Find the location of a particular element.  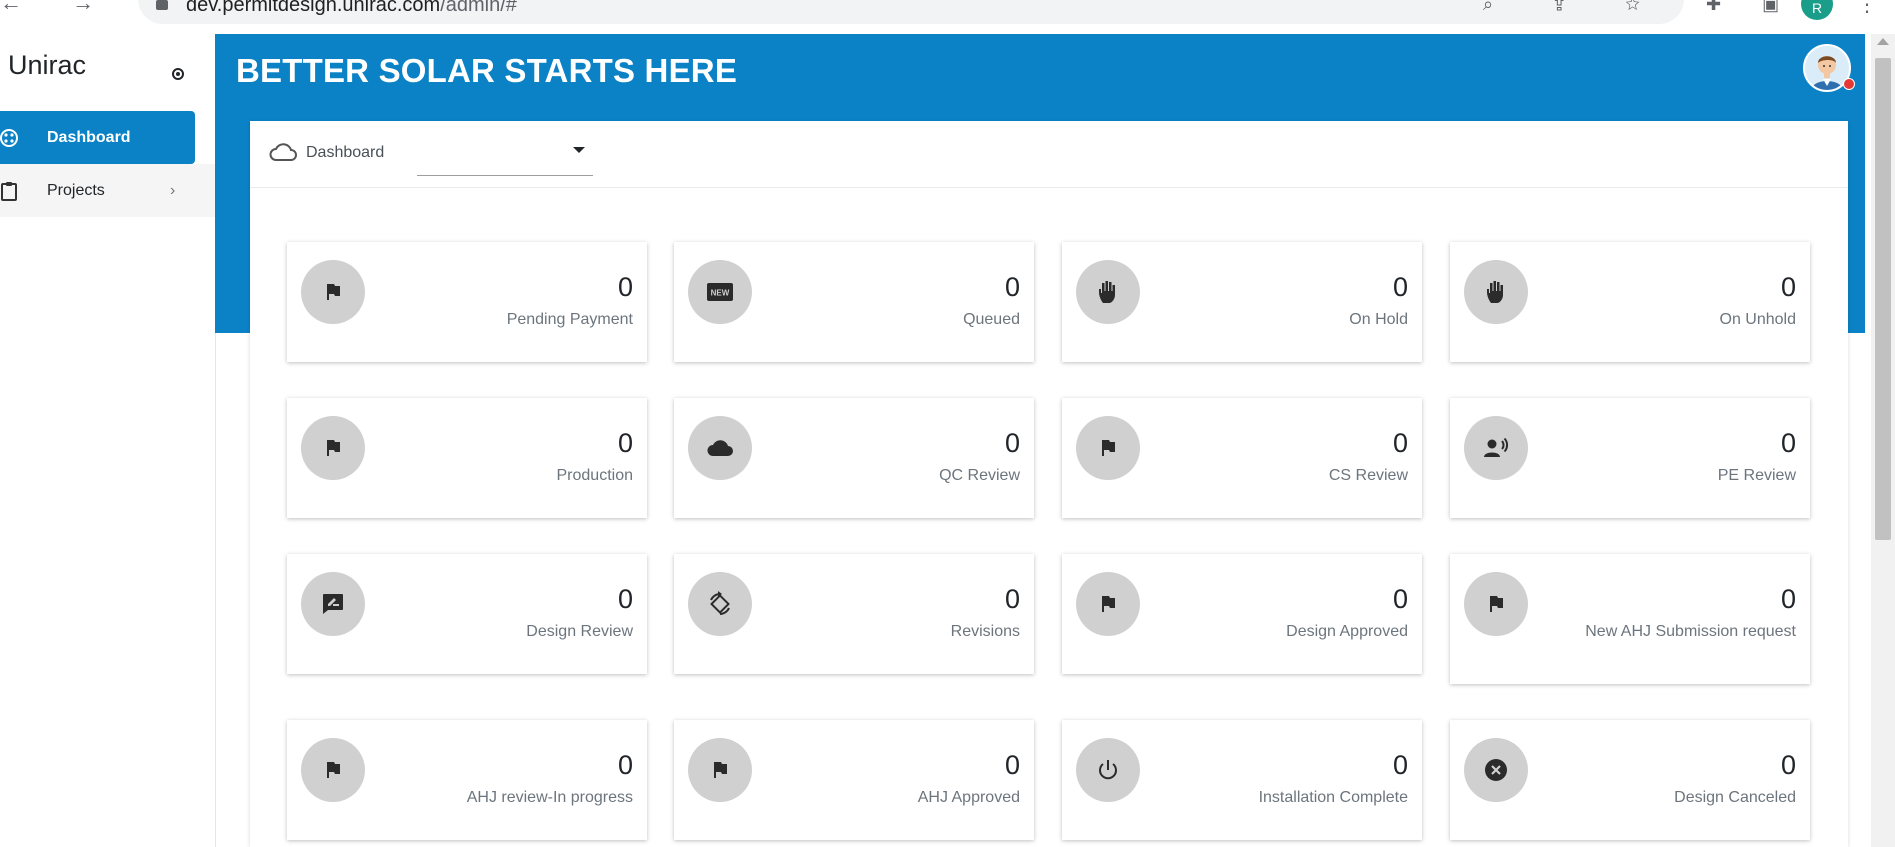

lock-icon is located at coordinates (162, 5).